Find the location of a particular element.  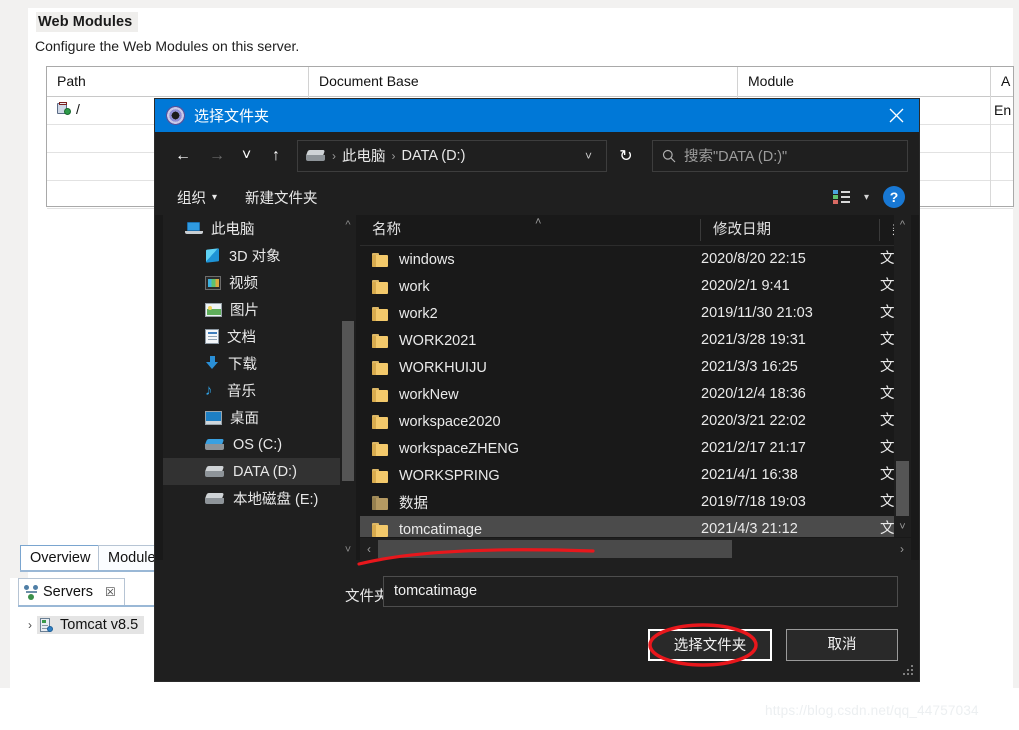

new-folder-button: 新建文件夹 is located at coordinates (281, 197).